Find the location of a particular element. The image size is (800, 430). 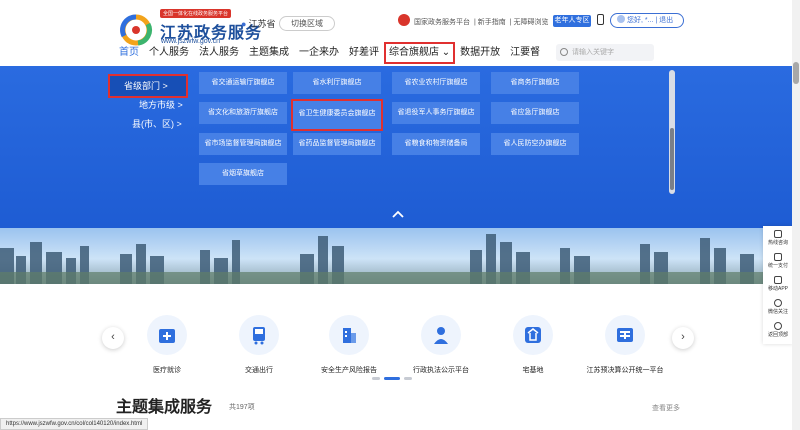

wechat-icon is located at coordinates (778, 303).